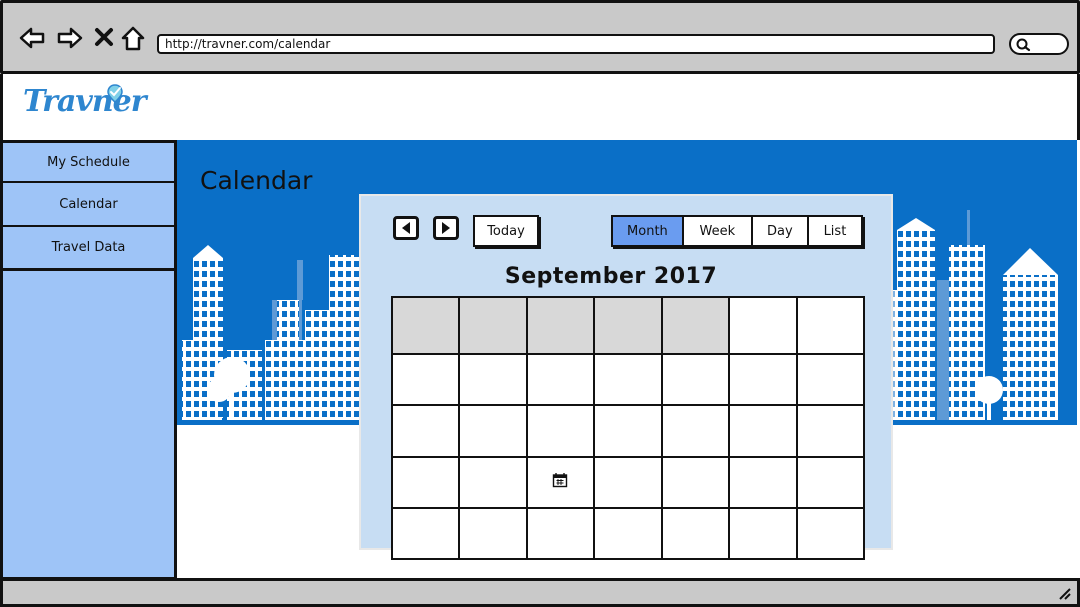 This screenshot has height=607, width=1080. What do you see at coordinates (540, 592) in the screenshot?
I see `browser-status-bar` at bounding box center [540, 592].